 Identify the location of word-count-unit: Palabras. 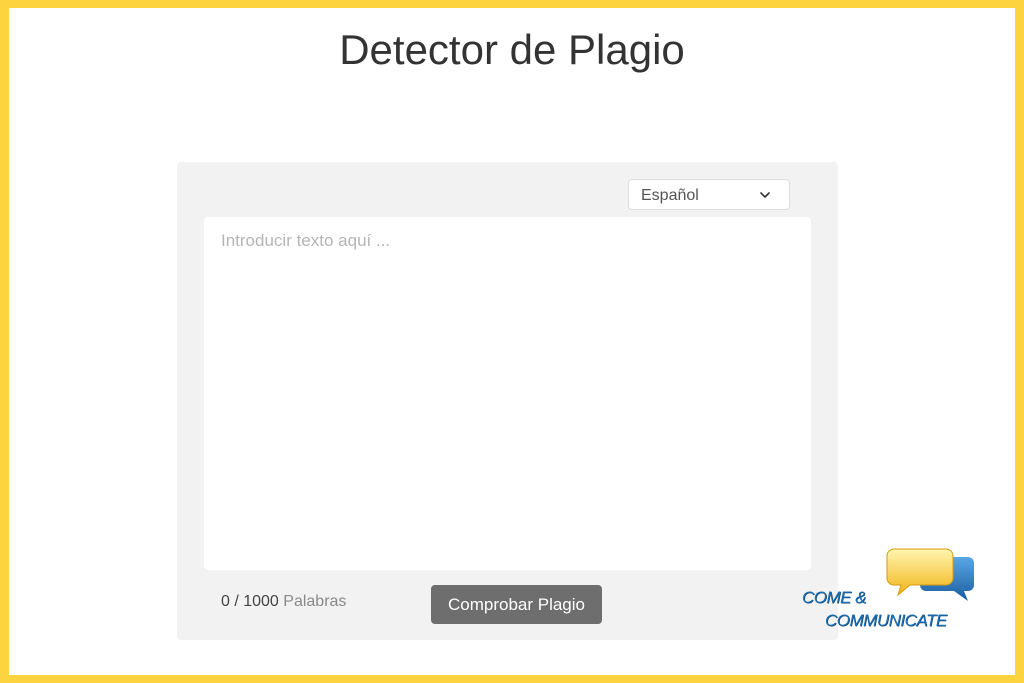
(315, 601).